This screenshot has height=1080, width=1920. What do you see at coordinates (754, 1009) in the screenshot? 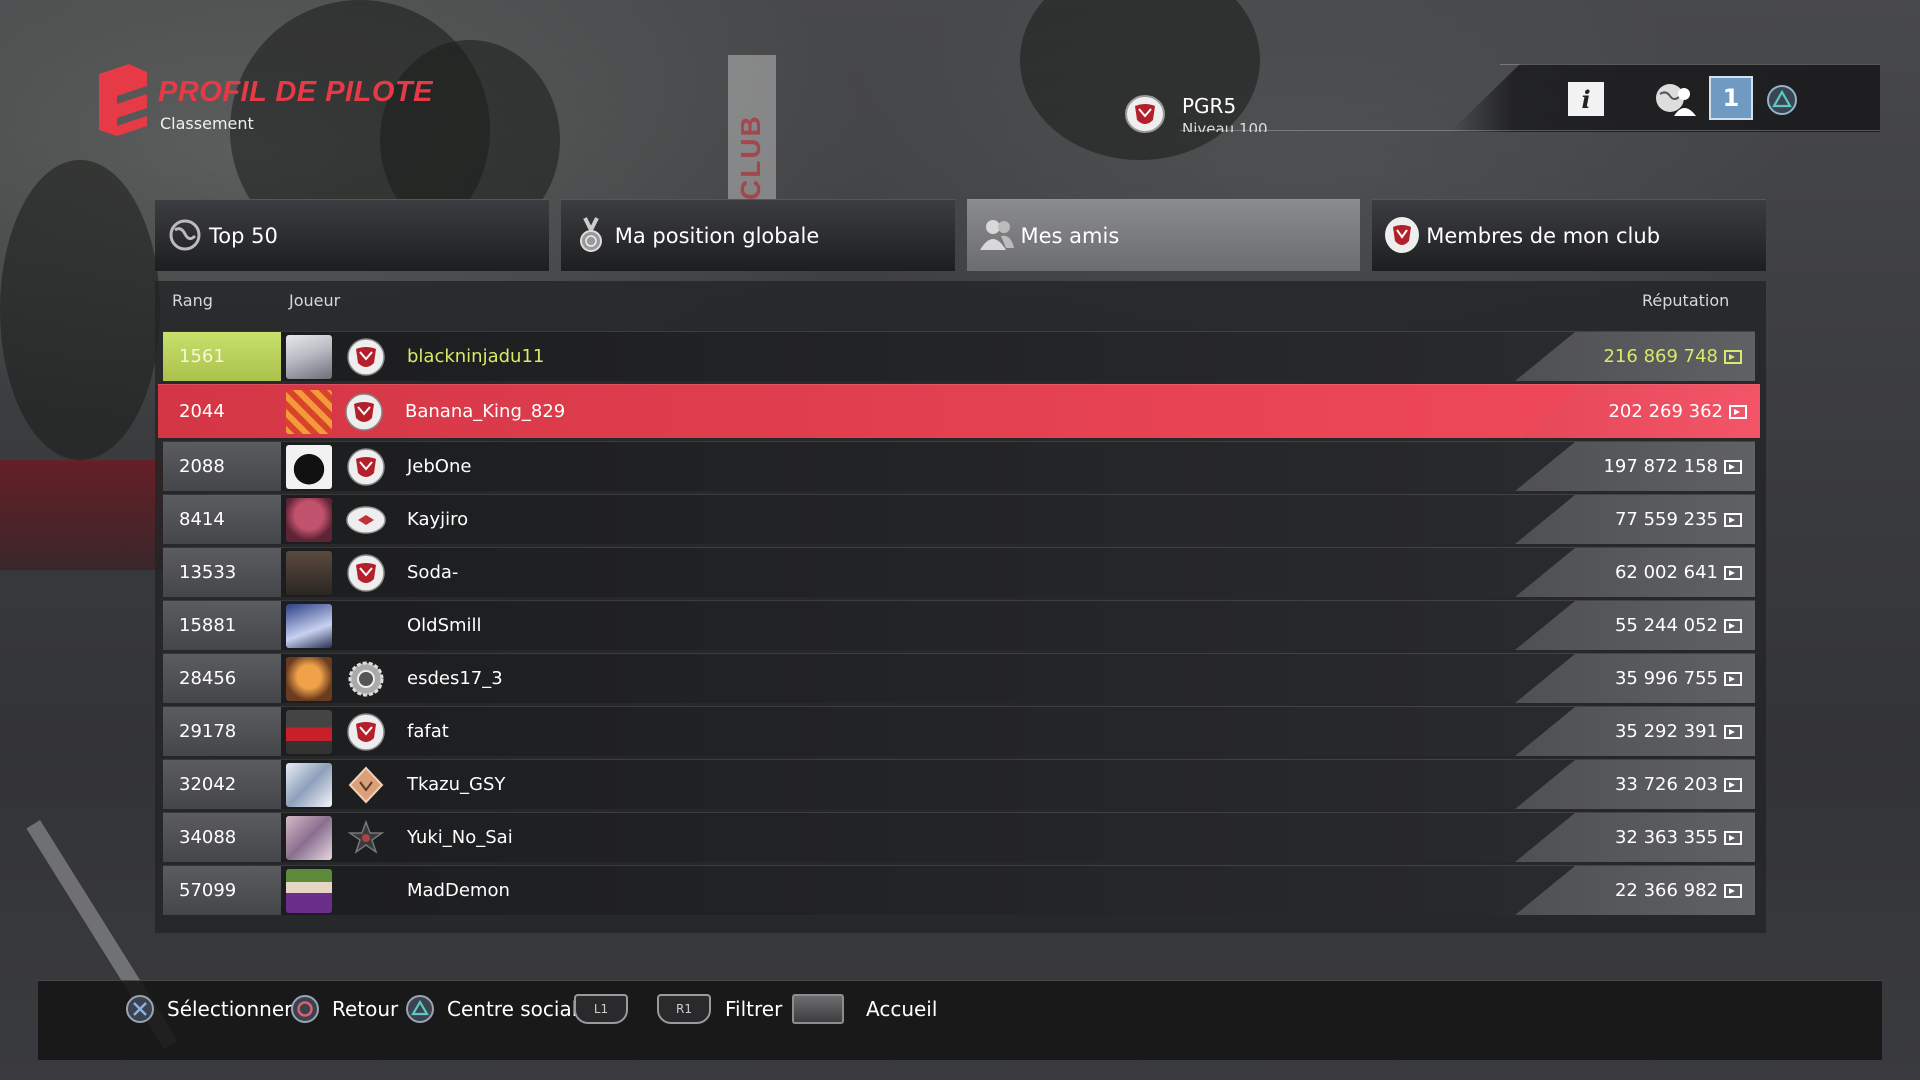
I see `hint-label: Filtrer` at bounding box center [754, 1009].